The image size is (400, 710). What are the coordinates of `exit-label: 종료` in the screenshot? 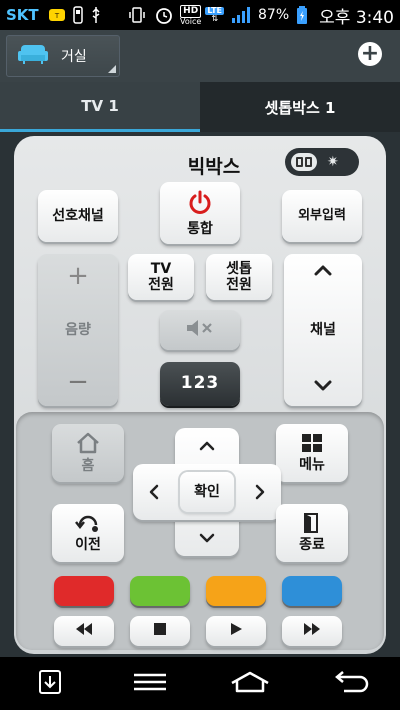 It's located at (312, 545).